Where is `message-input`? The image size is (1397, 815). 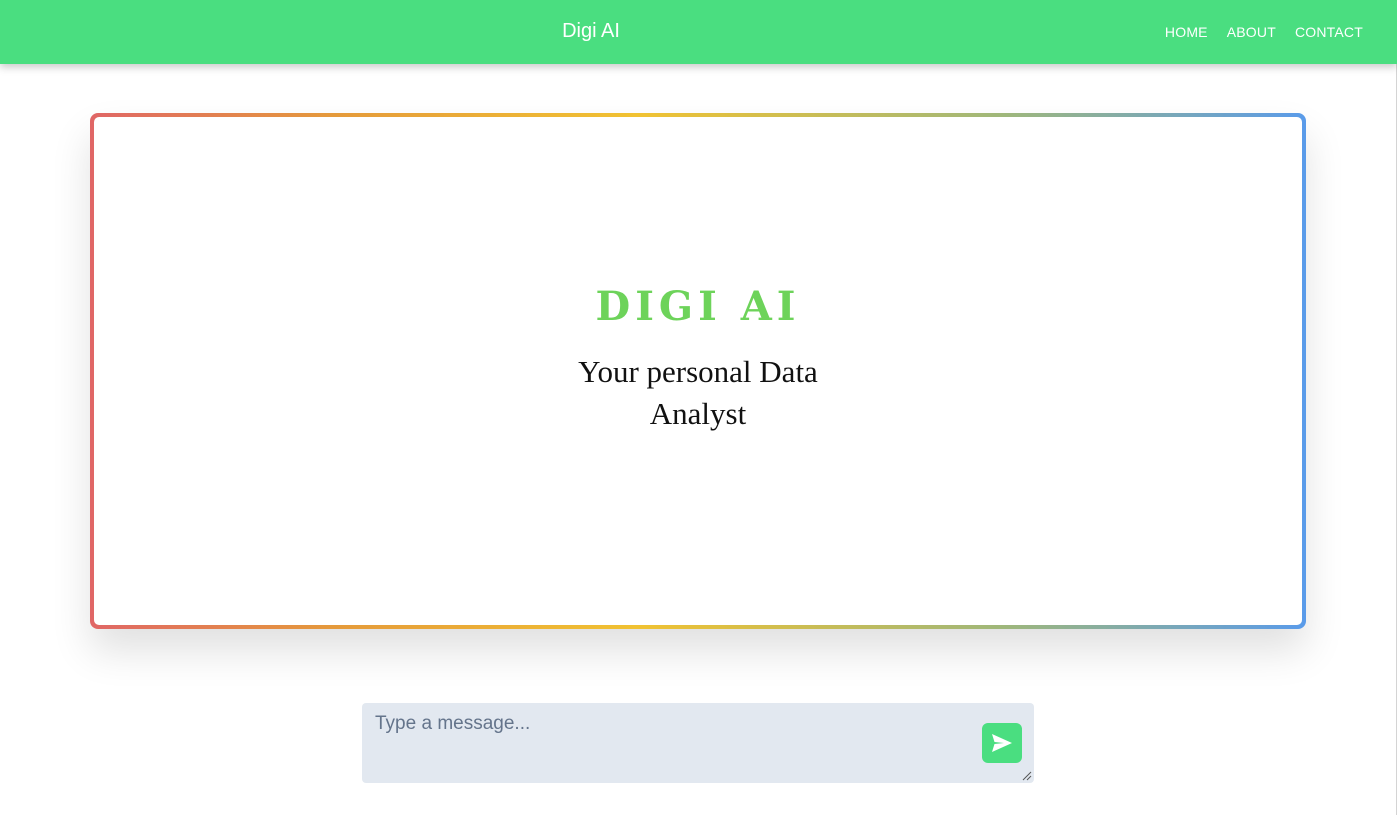
message-input is located at coordinates (662, 742).